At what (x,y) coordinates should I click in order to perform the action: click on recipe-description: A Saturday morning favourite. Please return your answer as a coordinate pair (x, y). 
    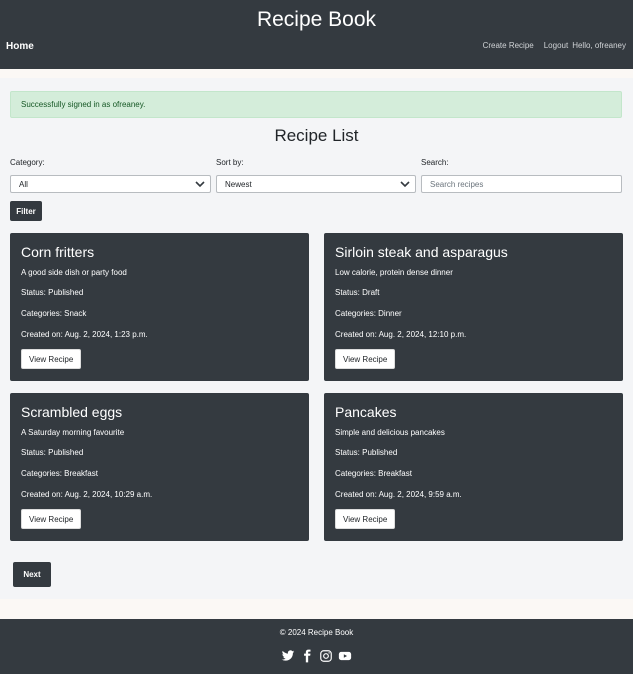
    Looking at the image, I should click on (73, 432).